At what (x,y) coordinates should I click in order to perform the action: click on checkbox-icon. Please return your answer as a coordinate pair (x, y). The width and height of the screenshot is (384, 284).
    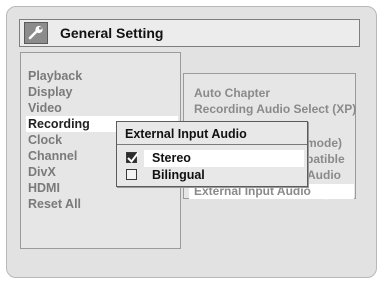
    Looking at the image, I should click on (131, 174).